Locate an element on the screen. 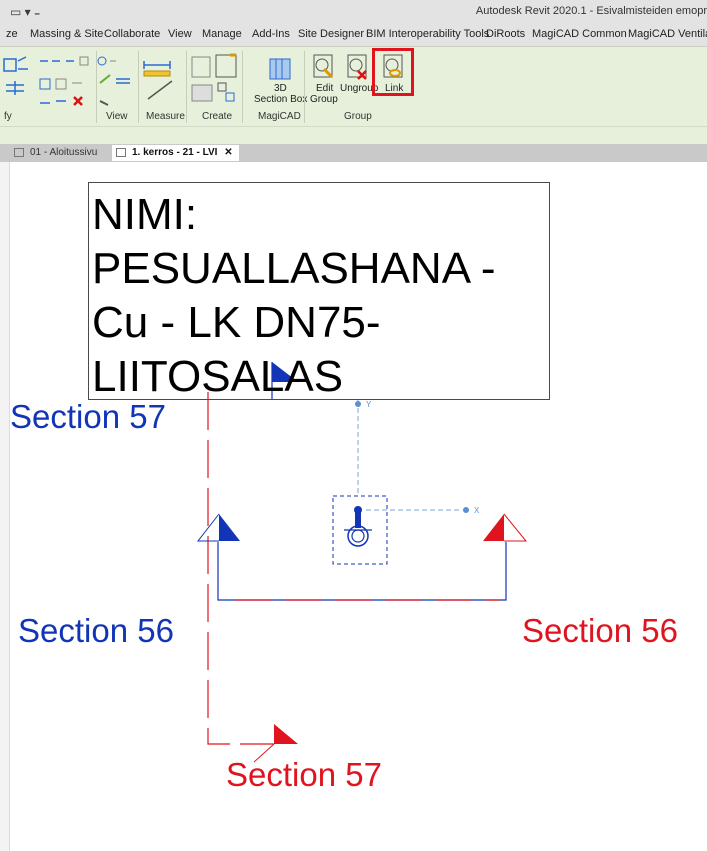 The width and height of the screenshot is (707, 851). section-marker-56-left is located at coordinates (229, 527).